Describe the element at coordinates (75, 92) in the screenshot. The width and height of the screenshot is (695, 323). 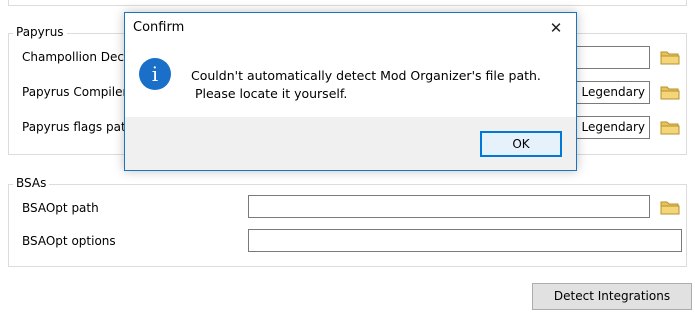
I see `papyrus-compiler-label: Papyrus Compiler` at that location.